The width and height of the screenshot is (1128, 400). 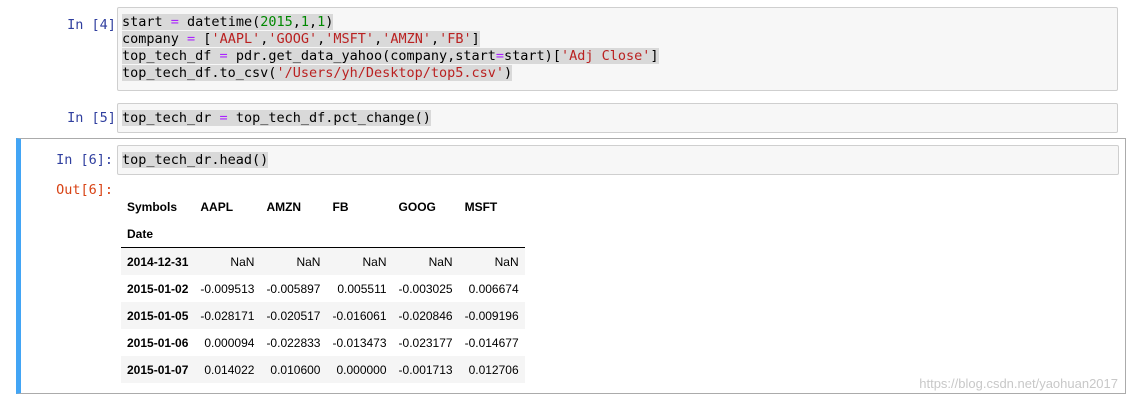 What do you see at coordinates (293, 315) in the screenshot?
I see `table-cell: -0.020517` at bounding box center [293, 315].